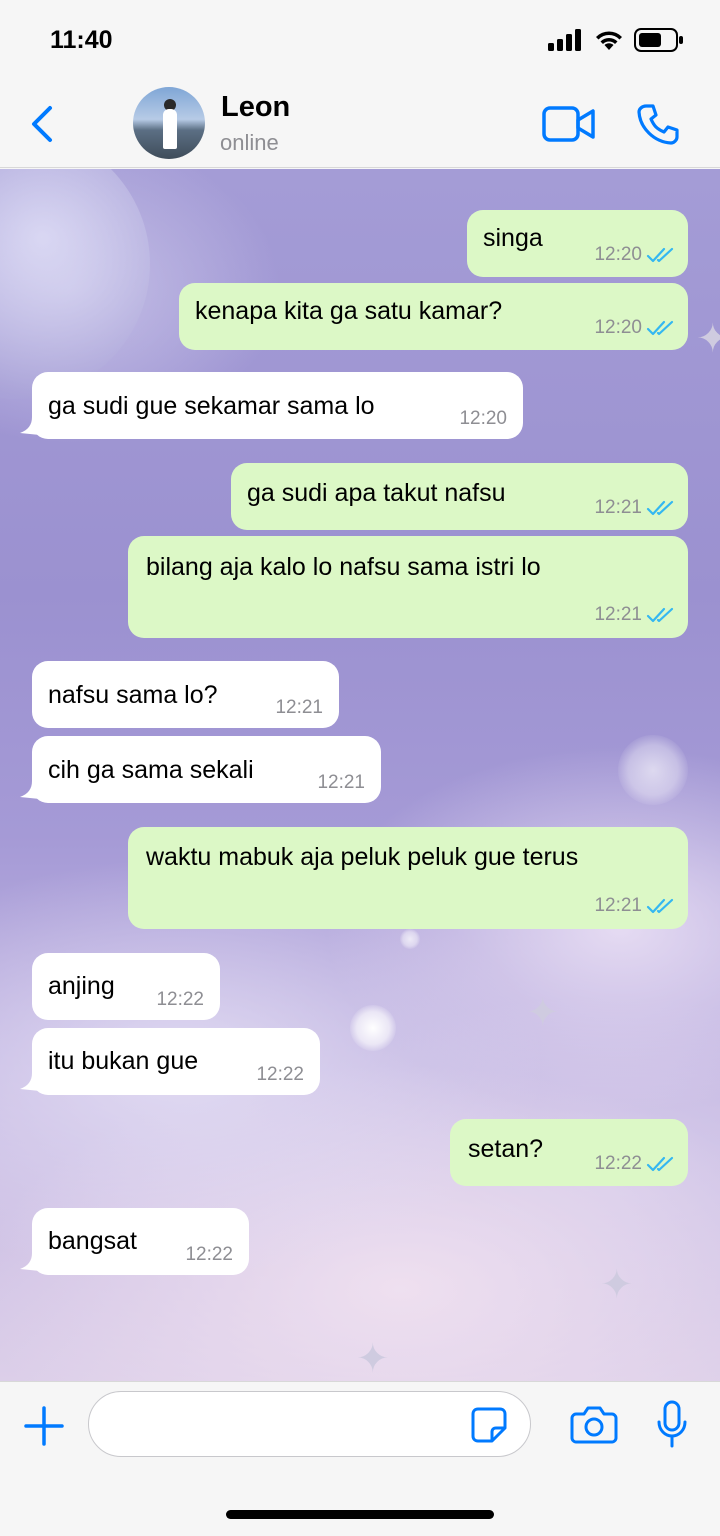 Image resolution: width=720 pixels, height=1536 pixels. What do you see at coordinates (506, 1149) in the screenshot?
I see `message-text: setan?` at bounding box center [506, 1149].